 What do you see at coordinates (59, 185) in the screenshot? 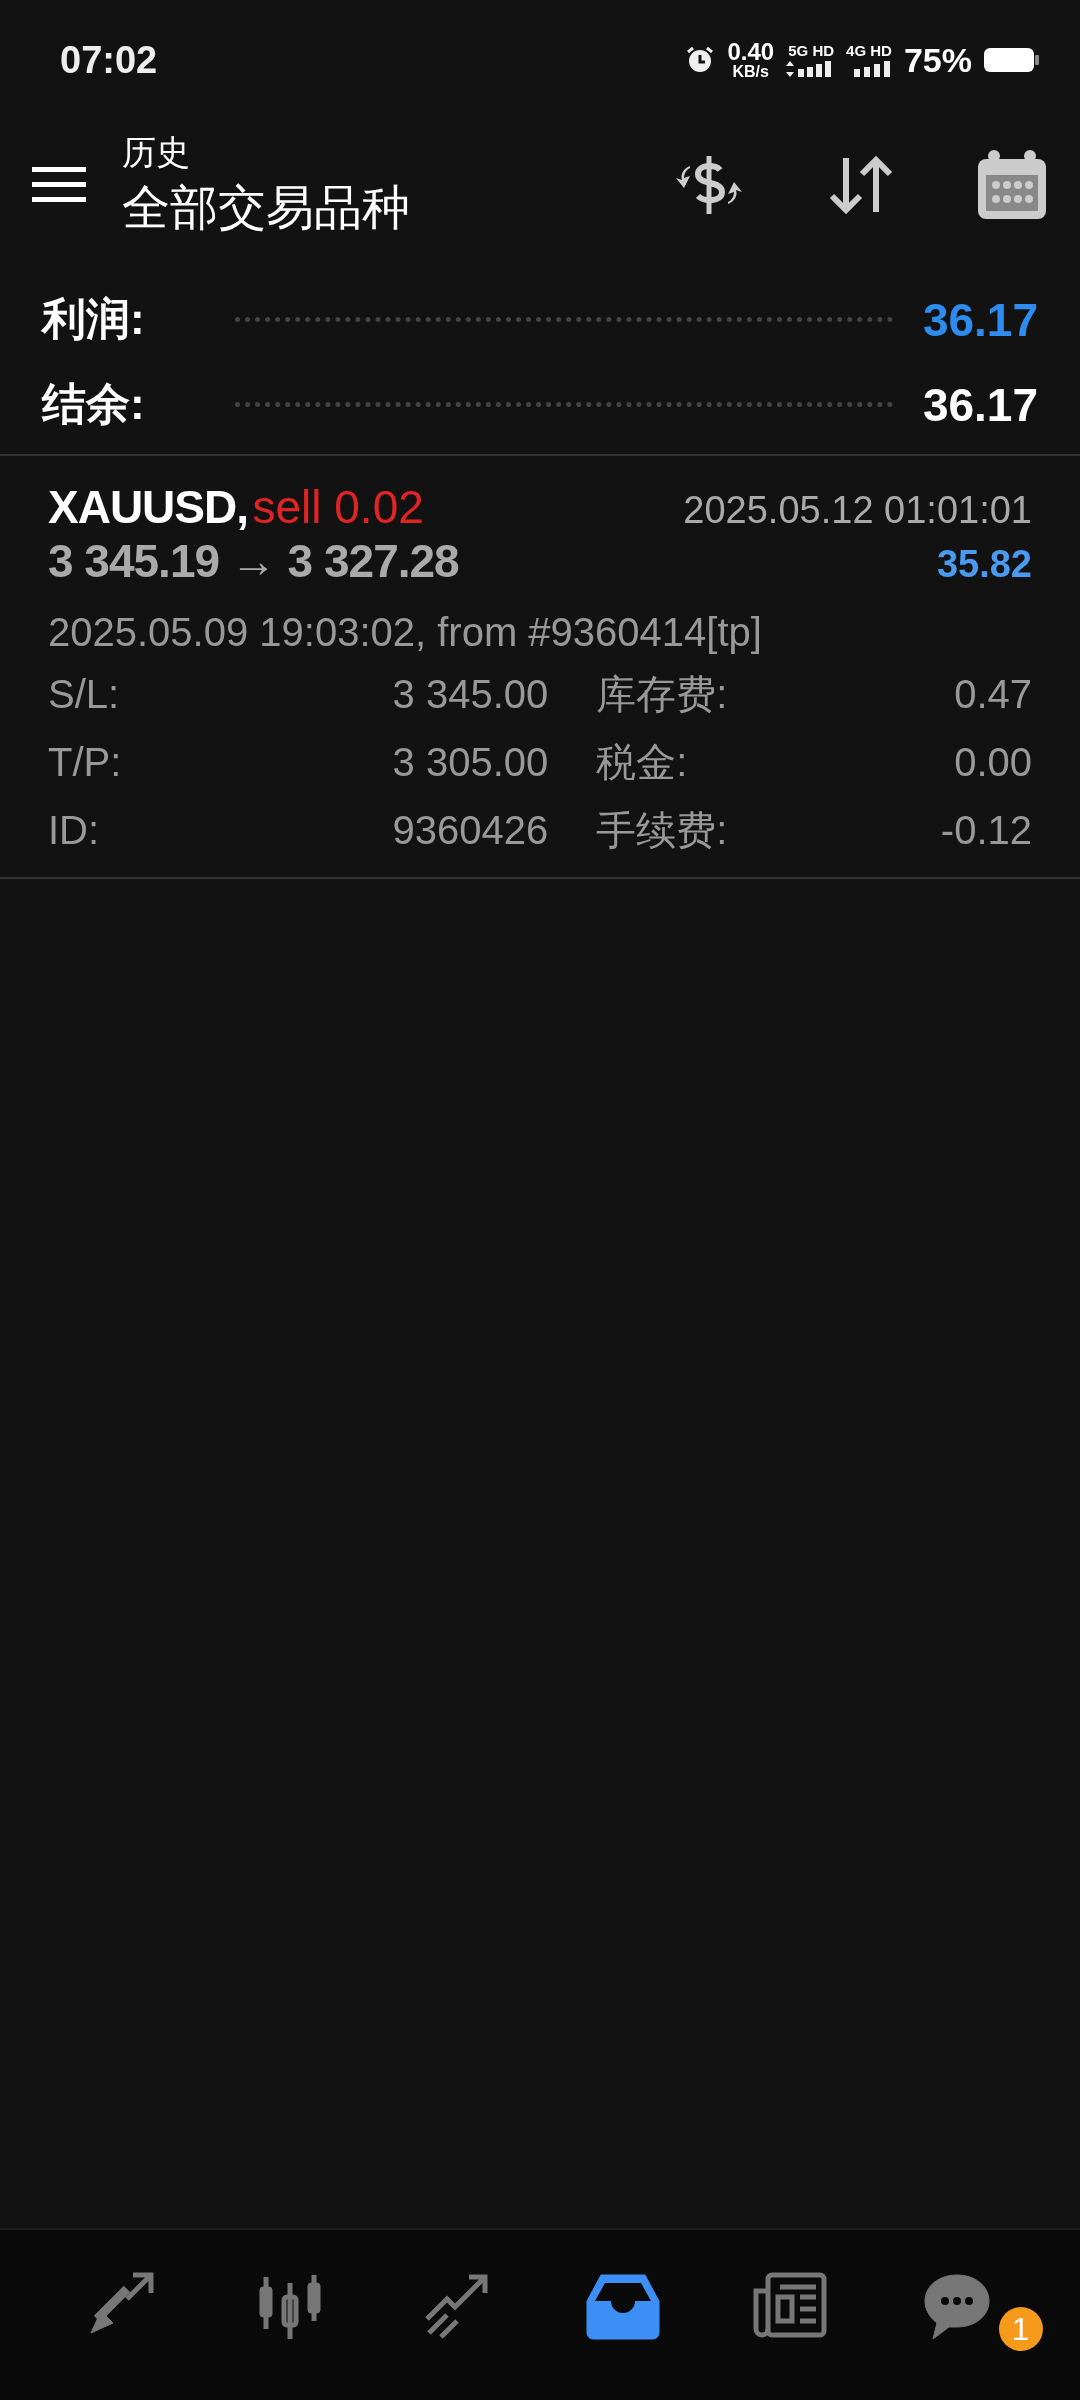
I see `menu-icon` at bounding box center [59, 185].